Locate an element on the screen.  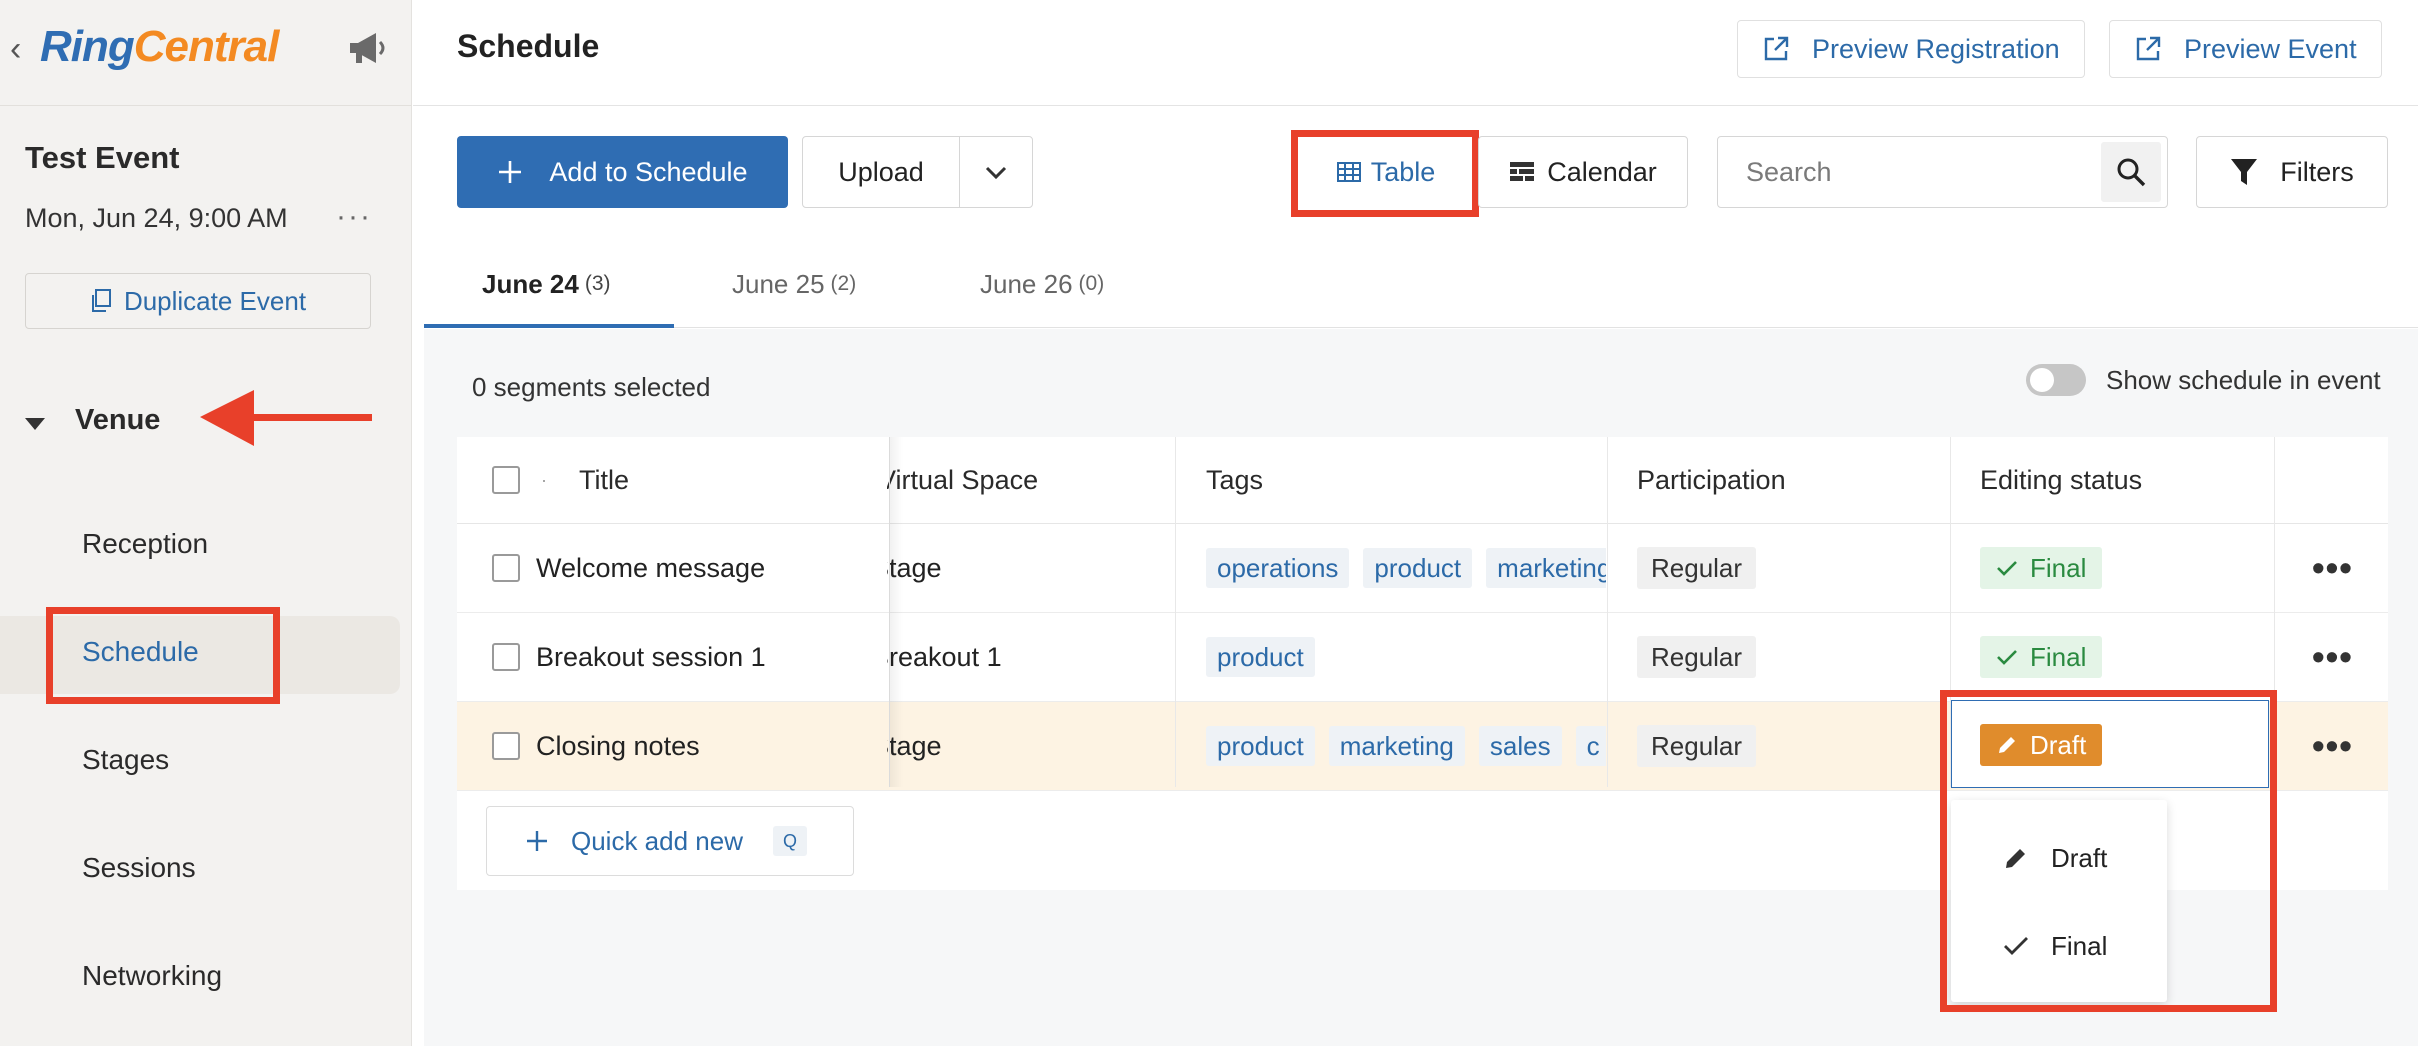
ringcentral-logo: RingCentral is located at coordinates (159, 46).